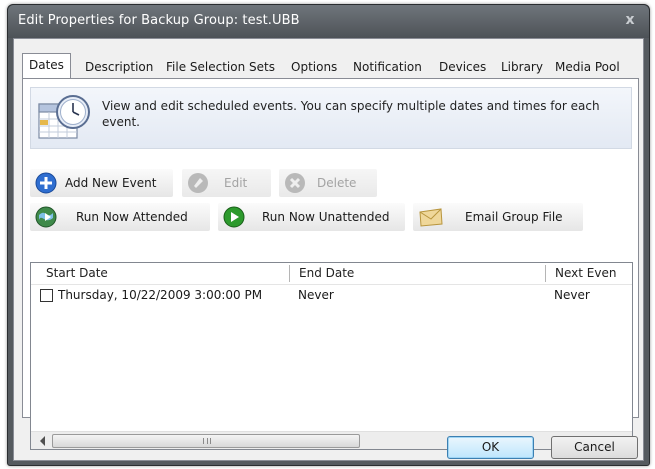 This screenshot has height=469, width=655. Describe the element at coordinates (46, 66) in the screenshot. I see `tab-dates: Dates` at that location.